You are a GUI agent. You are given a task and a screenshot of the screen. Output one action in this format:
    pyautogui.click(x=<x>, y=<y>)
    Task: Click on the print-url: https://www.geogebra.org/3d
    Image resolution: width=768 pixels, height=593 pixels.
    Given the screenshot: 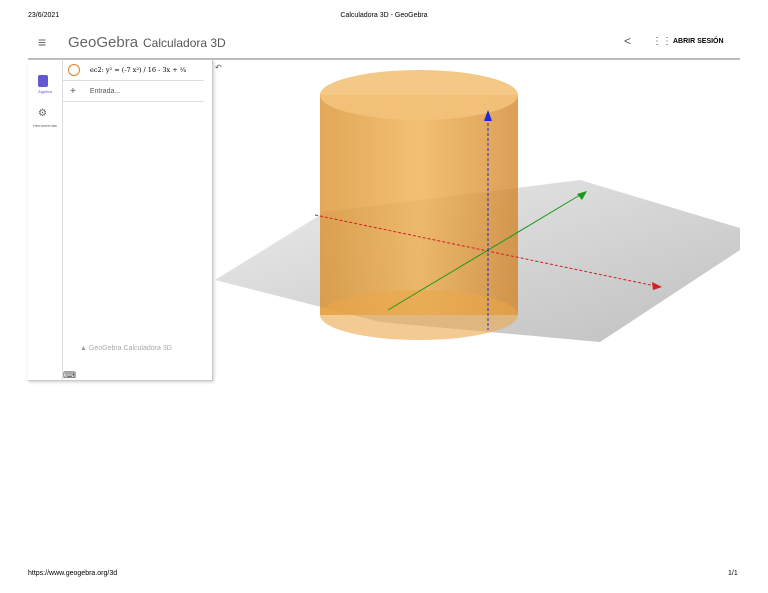 What is the action you would take?
    pyautogui.click(x=73, y=573)
    